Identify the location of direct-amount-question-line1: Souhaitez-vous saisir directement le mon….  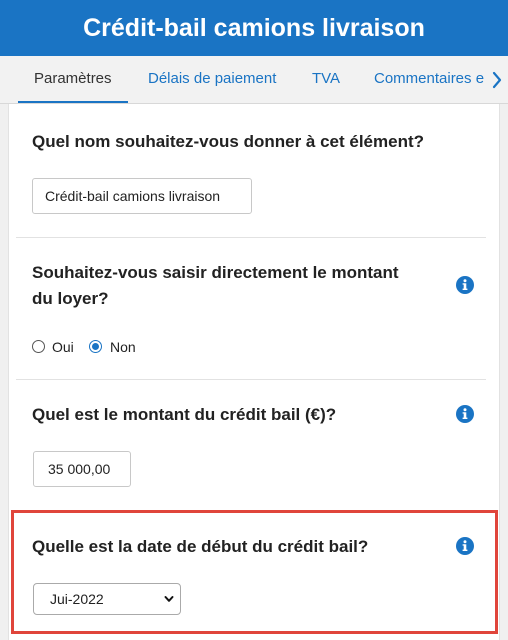
(215, 272).